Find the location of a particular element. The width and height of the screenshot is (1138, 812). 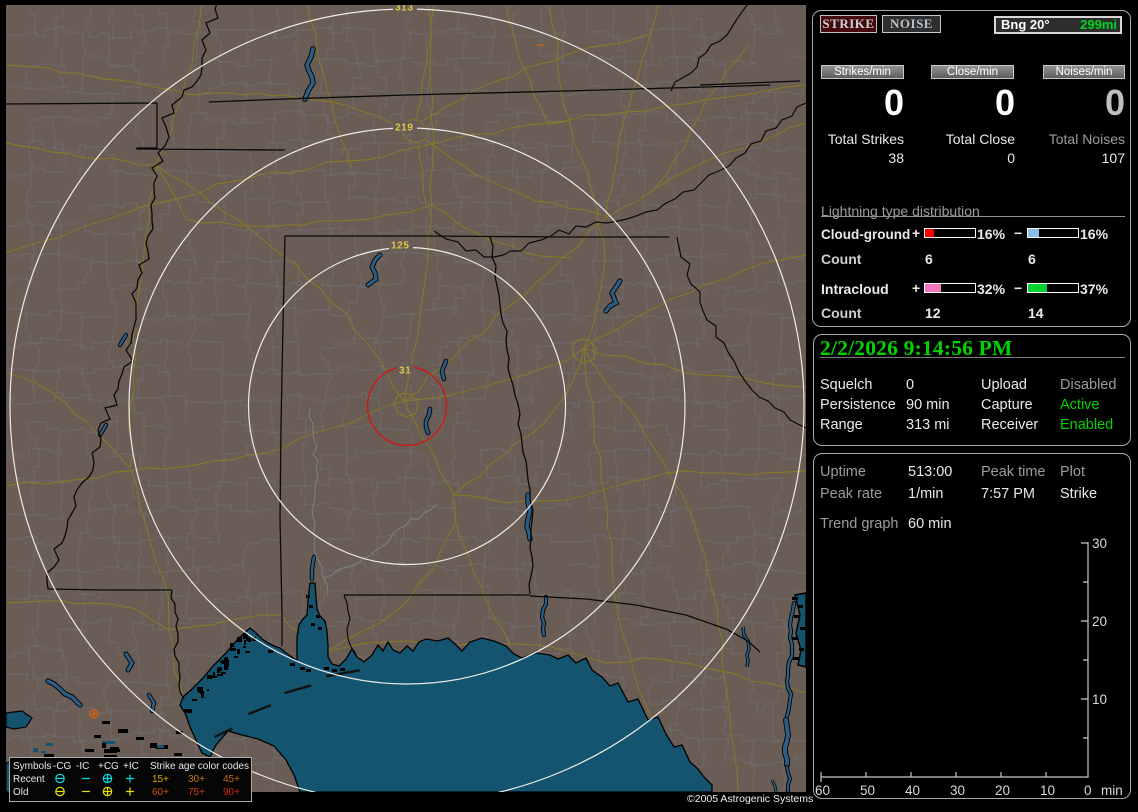

svg-text: min is located at coordinates (1112, 790).